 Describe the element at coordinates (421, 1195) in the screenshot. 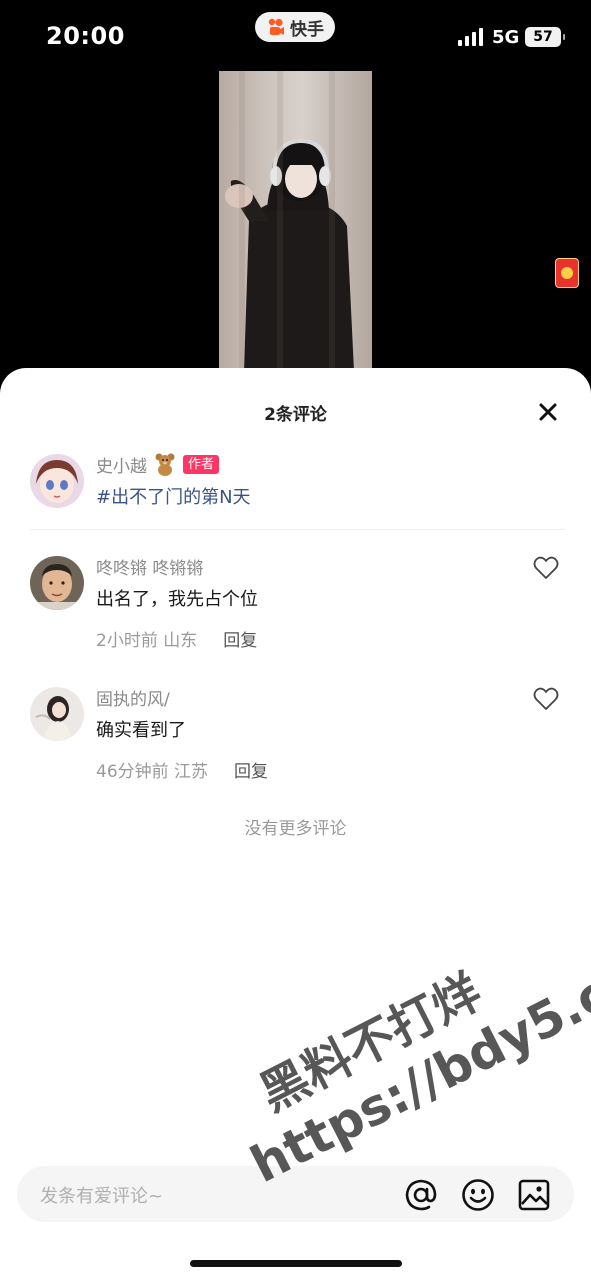

I see `at-icon` at that location.